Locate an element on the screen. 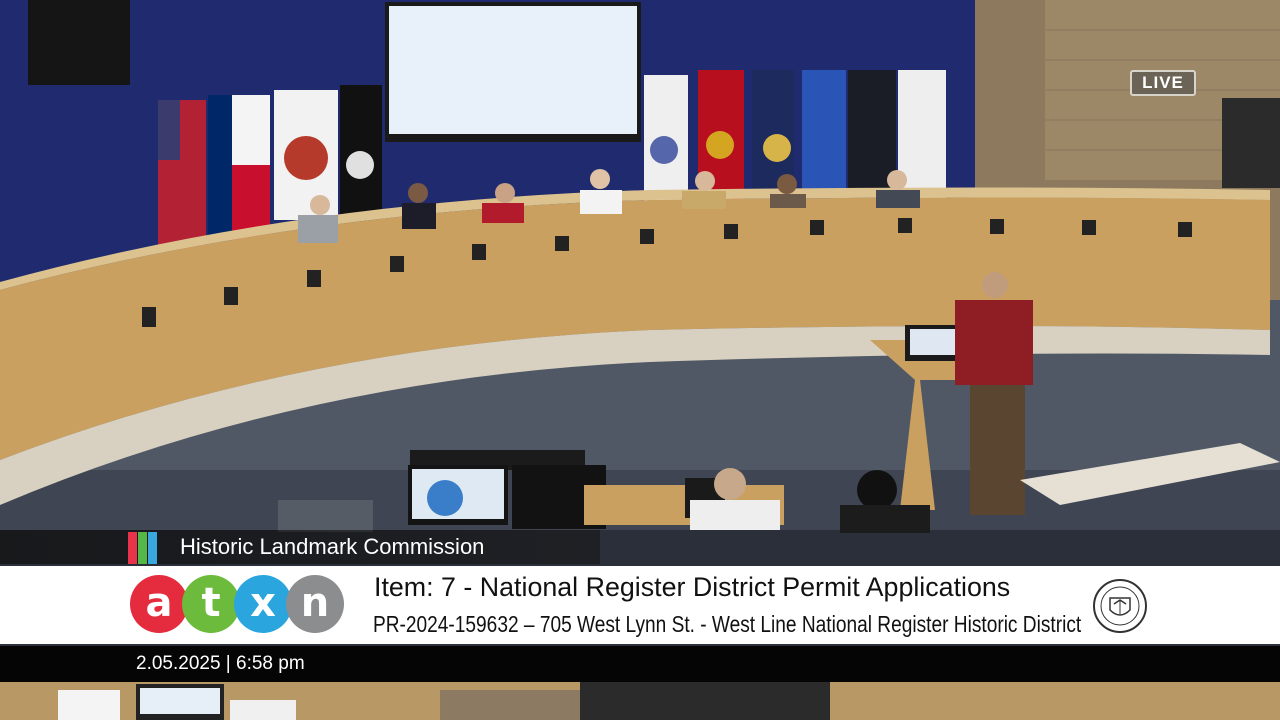 The height and width of the screenshot is (720, 1280). broadcast-timestamp: 2.05.2025 | 6:58 pm is located at coordinates (220, 663).